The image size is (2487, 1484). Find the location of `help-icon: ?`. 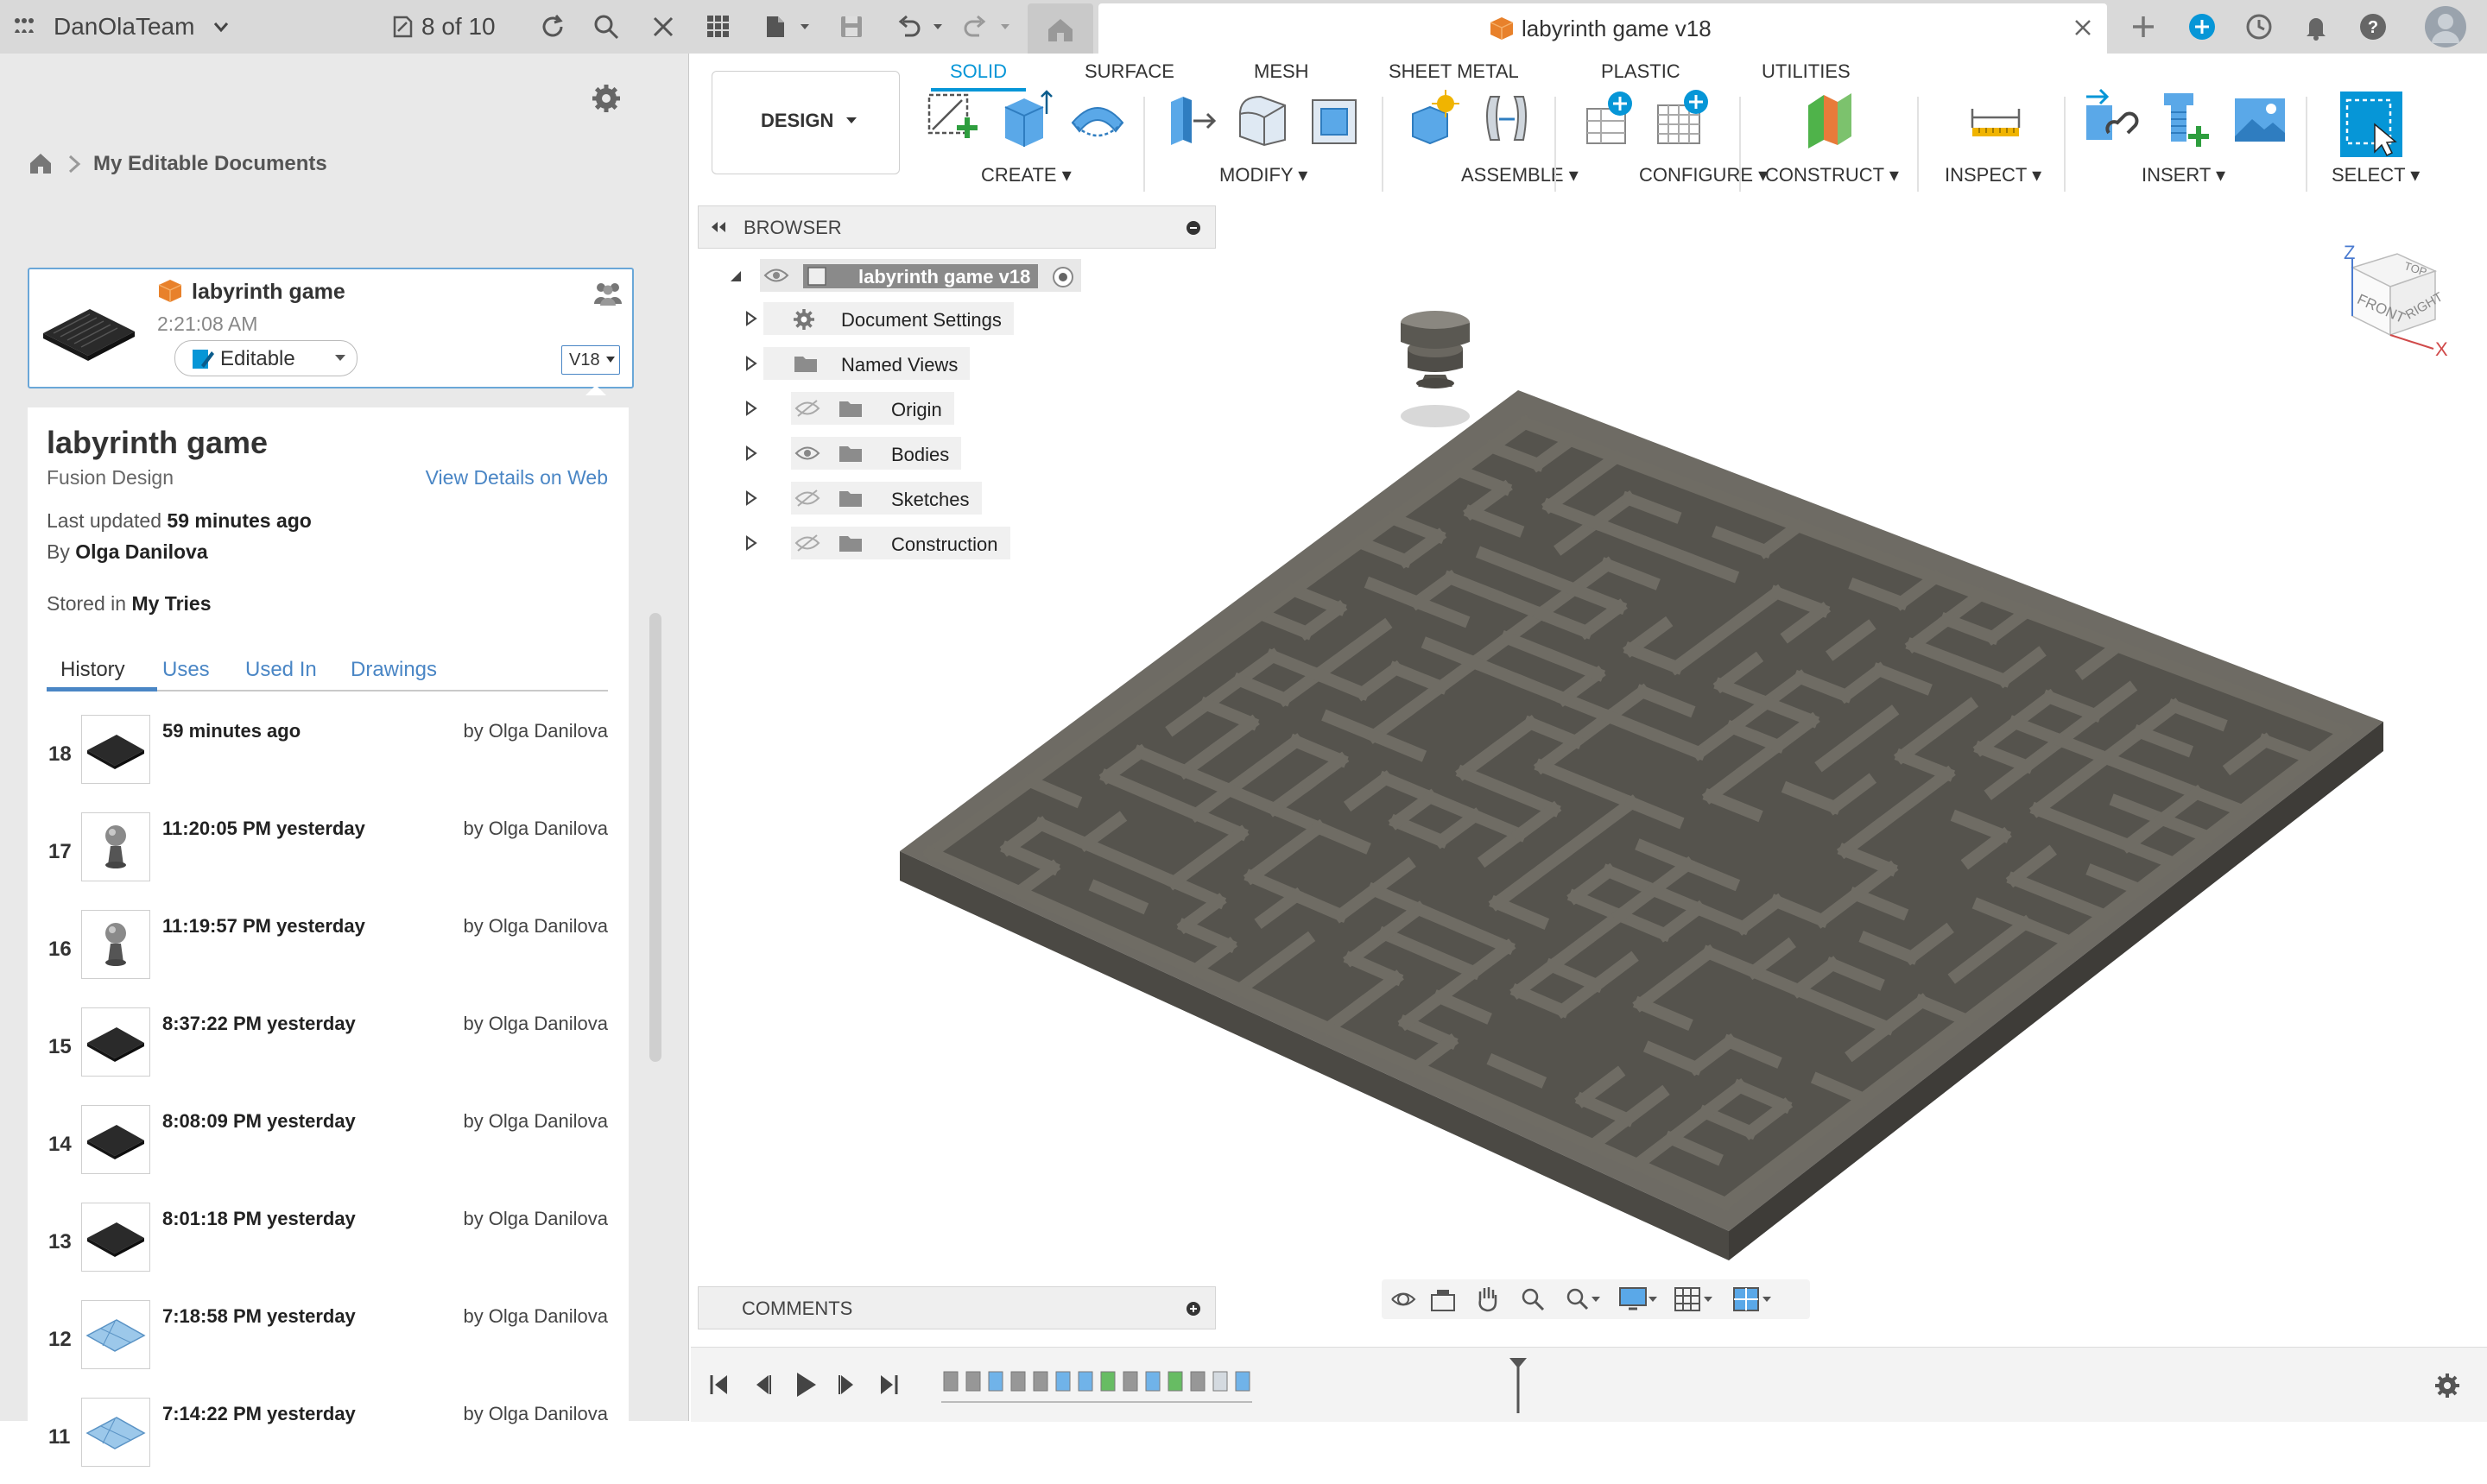

help-icon: ? is located at coordinates (2373, 26).